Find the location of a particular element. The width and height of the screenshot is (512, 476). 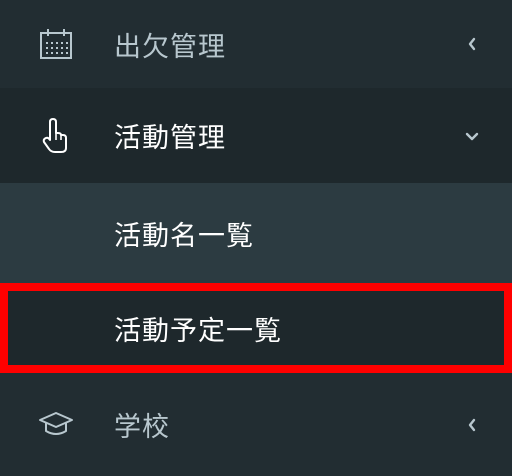

sidebar-item-label: 活動管理 is located at coordinates (170, 138).